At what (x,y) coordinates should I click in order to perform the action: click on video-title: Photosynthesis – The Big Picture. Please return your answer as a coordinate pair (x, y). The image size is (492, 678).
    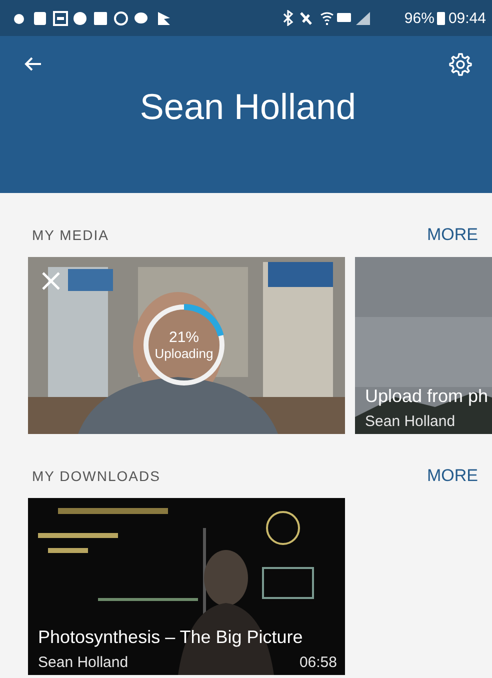
    Looking at the image, I should click on (171, 637).